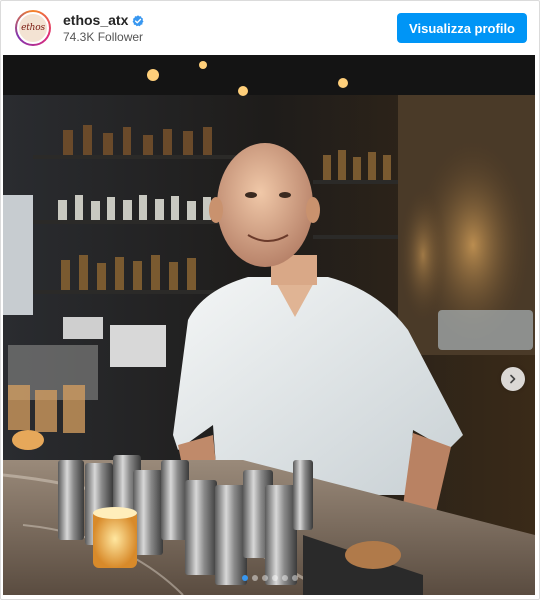 The width and height of the screenshot is (540, 600). What do you see at coordinates (95, 20) in the screenshot?
I see `username: ethos_atx` at bounding box center [95, 20].